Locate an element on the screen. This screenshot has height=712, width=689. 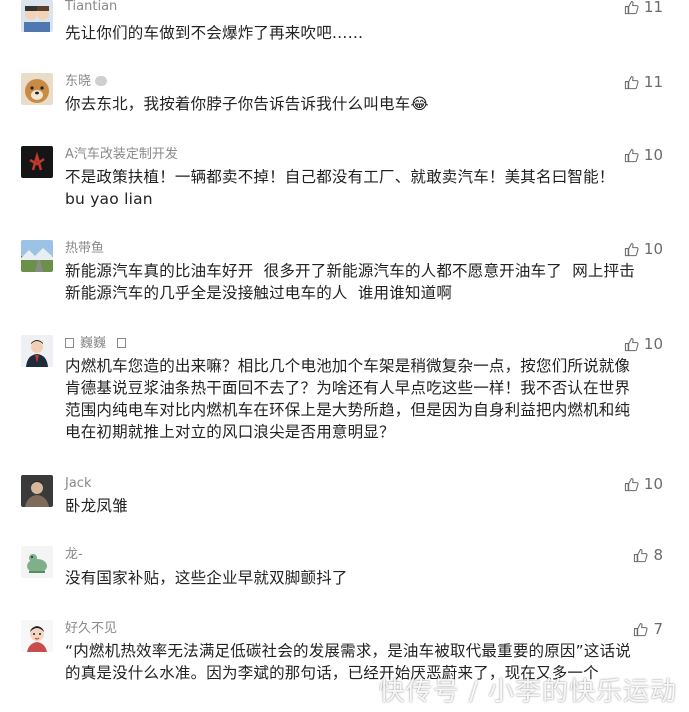
like-count: 8 is located at coordinates (658, 555).